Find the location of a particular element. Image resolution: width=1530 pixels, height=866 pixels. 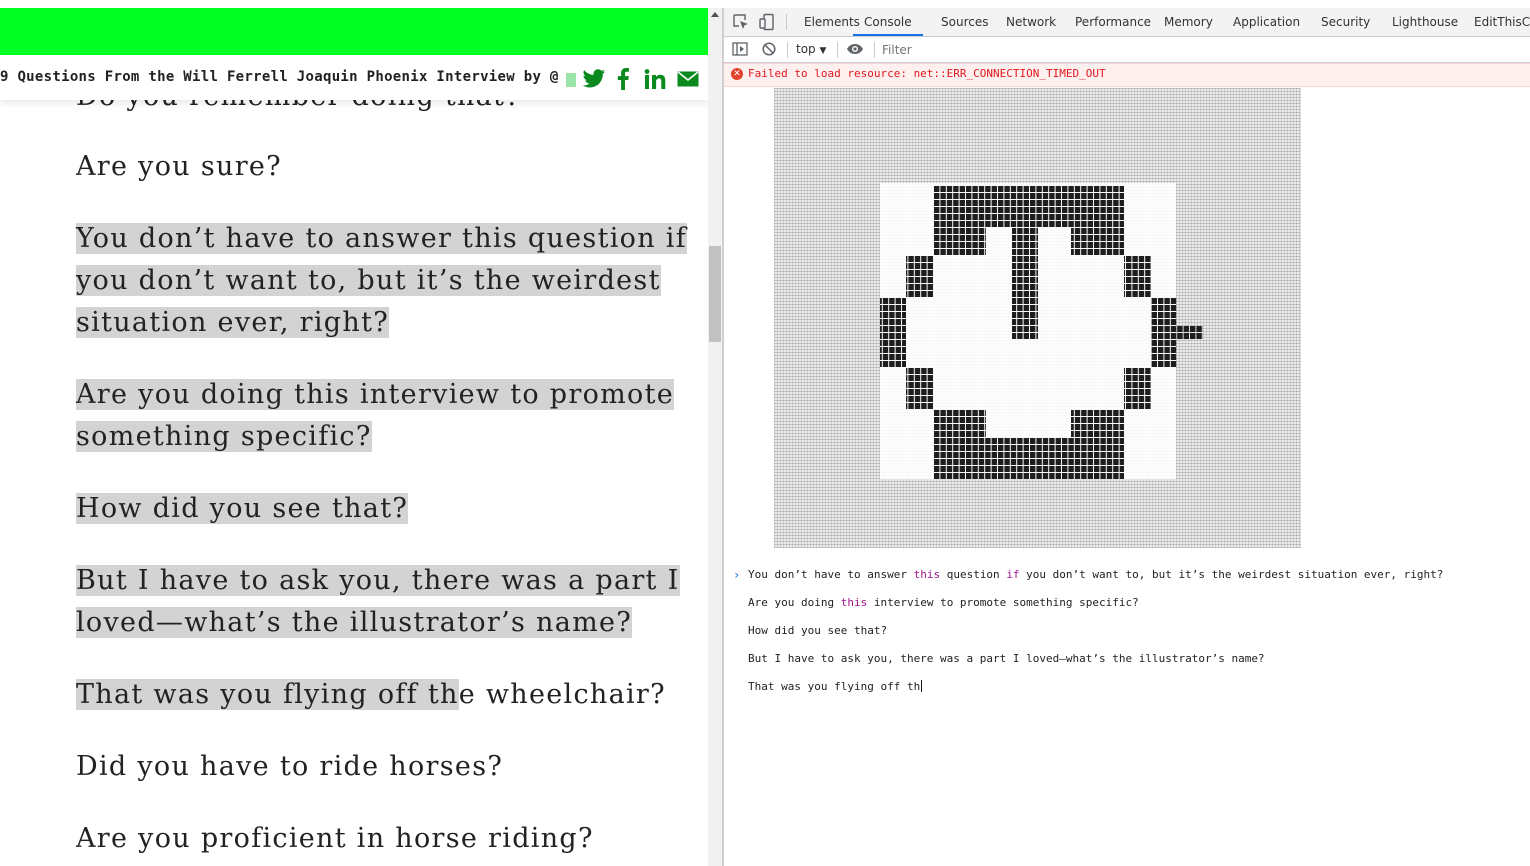

question-line: Are you doing this interview to promote is located at coordinates (375, 395).